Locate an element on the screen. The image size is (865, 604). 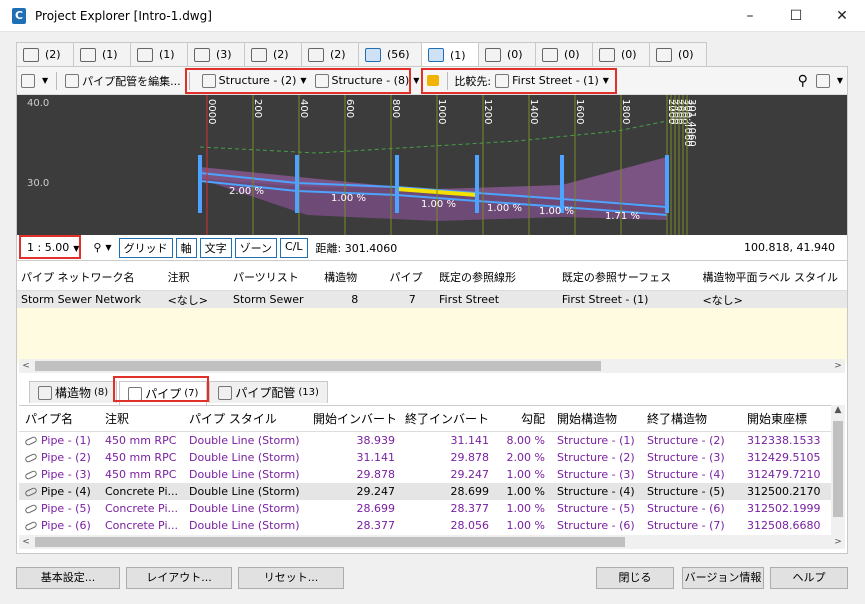
search-icon: ⚲ is located at coordinates (803, 81).